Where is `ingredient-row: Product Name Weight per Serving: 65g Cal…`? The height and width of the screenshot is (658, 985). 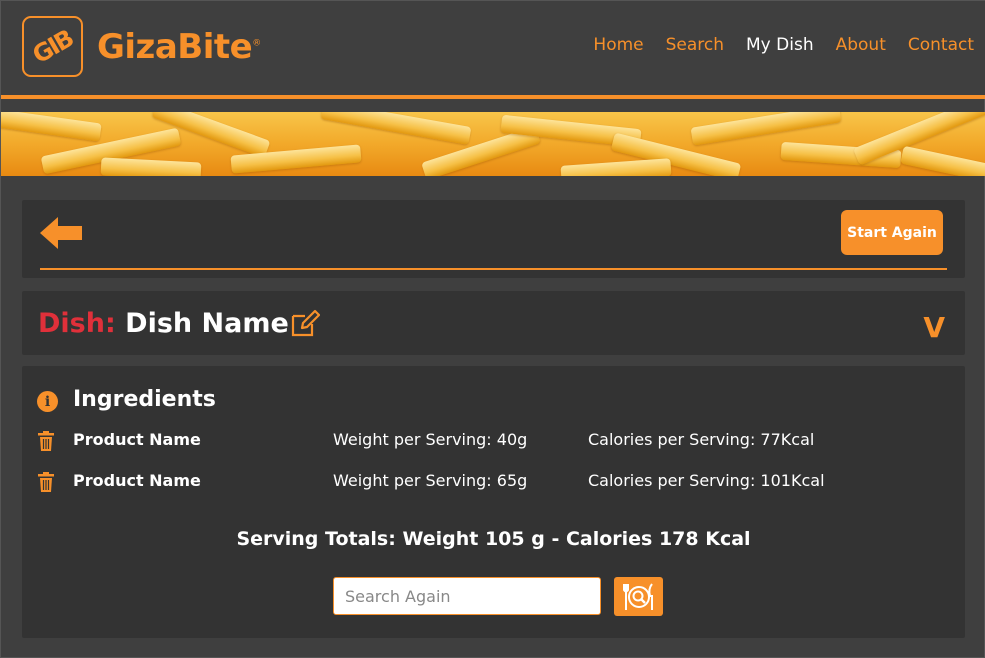 ingredient-row: Product Name Weight per Serving: 65g Cal… is located at coordinates (493, 483).